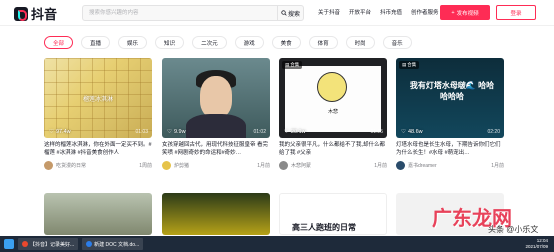 Image resolution: width=554 pixels, height=252 pixels. What do you see at coordinates (145, 166) in the screenshot?
I see `post-time: 1周前` at bounding box center [145, 166].